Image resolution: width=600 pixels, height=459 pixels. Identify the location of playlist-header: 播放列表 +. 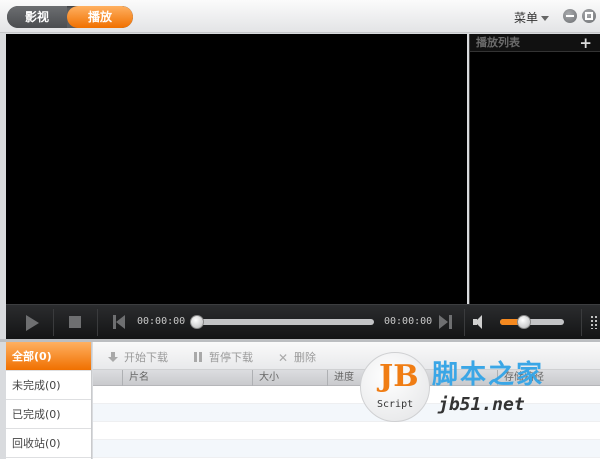
(535, 43).